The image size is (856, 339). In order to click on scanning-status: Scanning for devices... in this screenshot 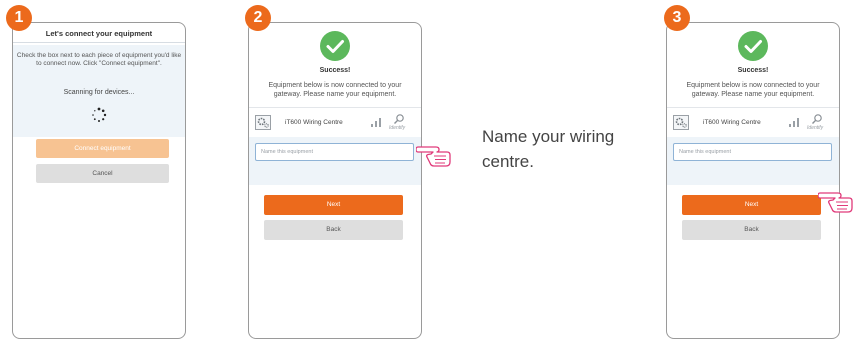, I will do `click(99, 92)`.